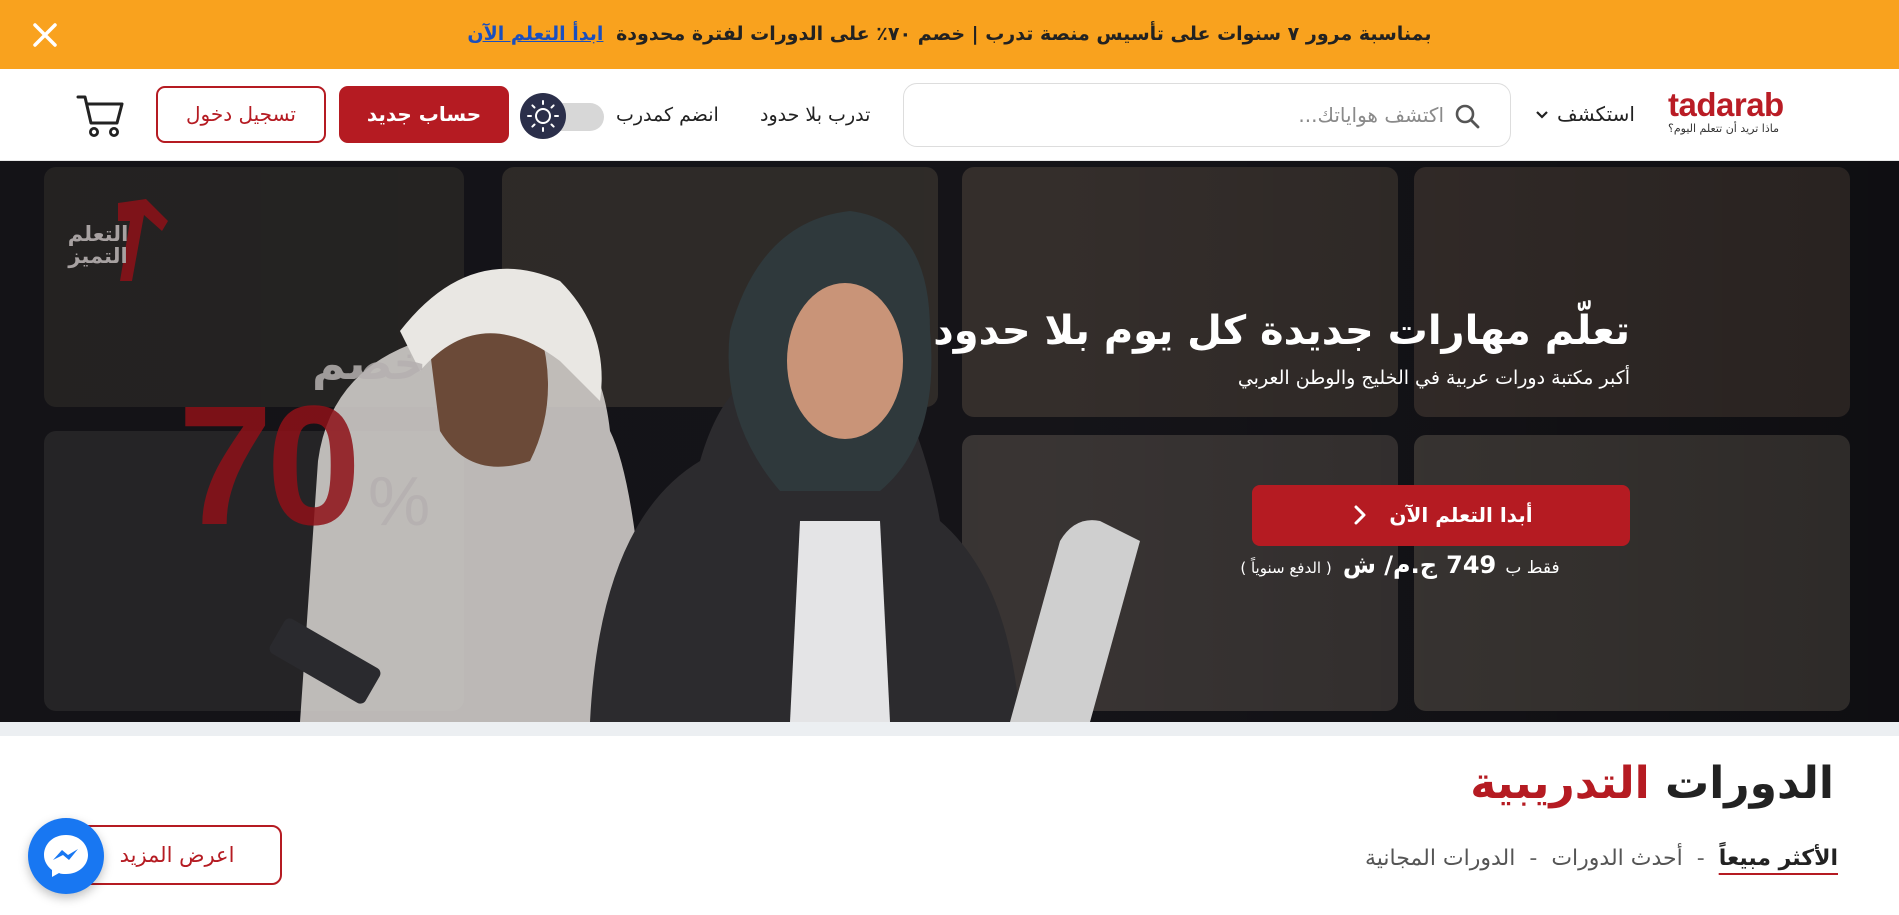  What do you see at coordinates (1542, 114) in the screenshot?
I see `chevron-down-icon` at bounding box center [1542, 114].